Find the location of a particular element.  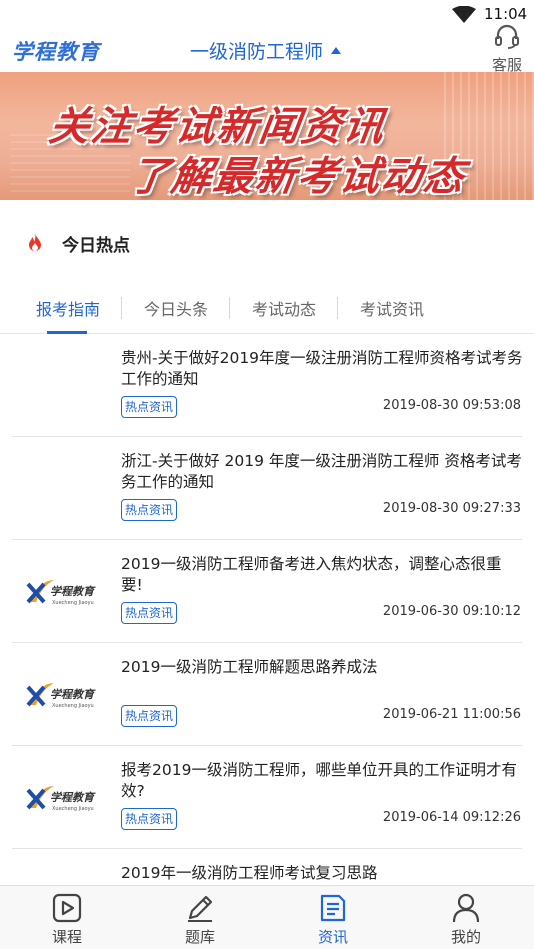

app-header: 学程教育 一级消防工程师 客服 is located at coordinates (267, 49).